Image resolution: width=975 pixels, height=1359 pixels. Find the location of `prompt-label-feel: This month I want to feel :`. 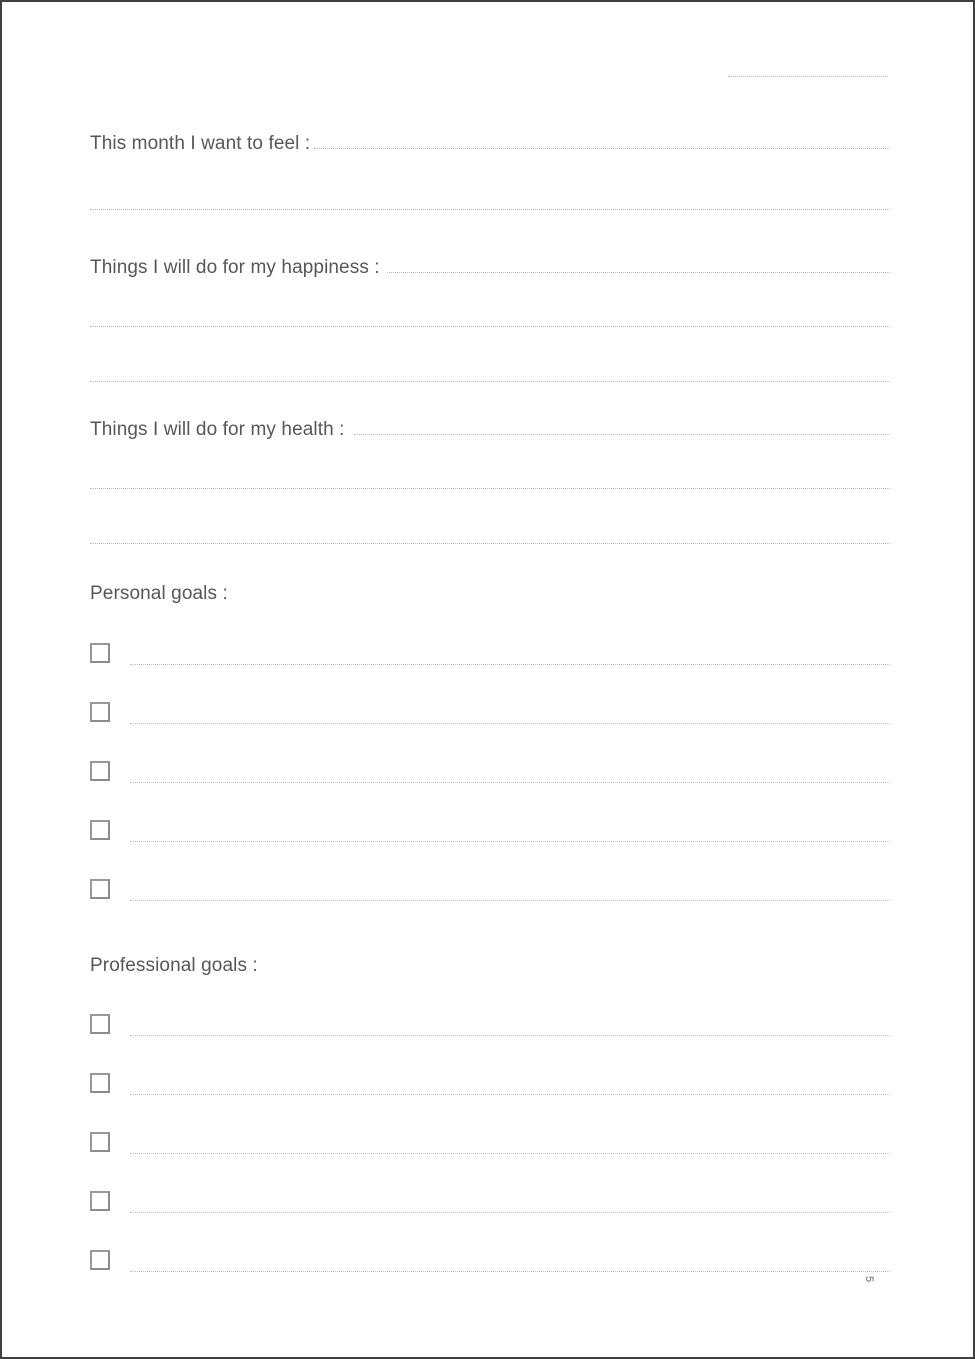

prompt-label-feel: This month I want to feel : is located at coordinates (200, 143).